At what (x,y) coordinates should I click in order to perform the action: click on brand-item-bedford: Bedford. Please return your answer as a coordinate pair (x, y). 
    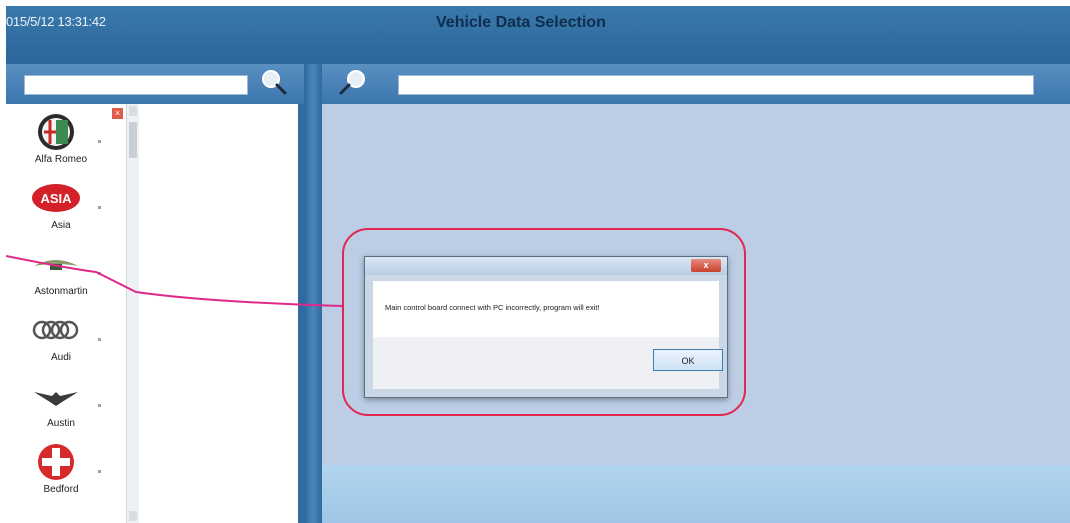
    Looking at the image, I should click on (61, 471).